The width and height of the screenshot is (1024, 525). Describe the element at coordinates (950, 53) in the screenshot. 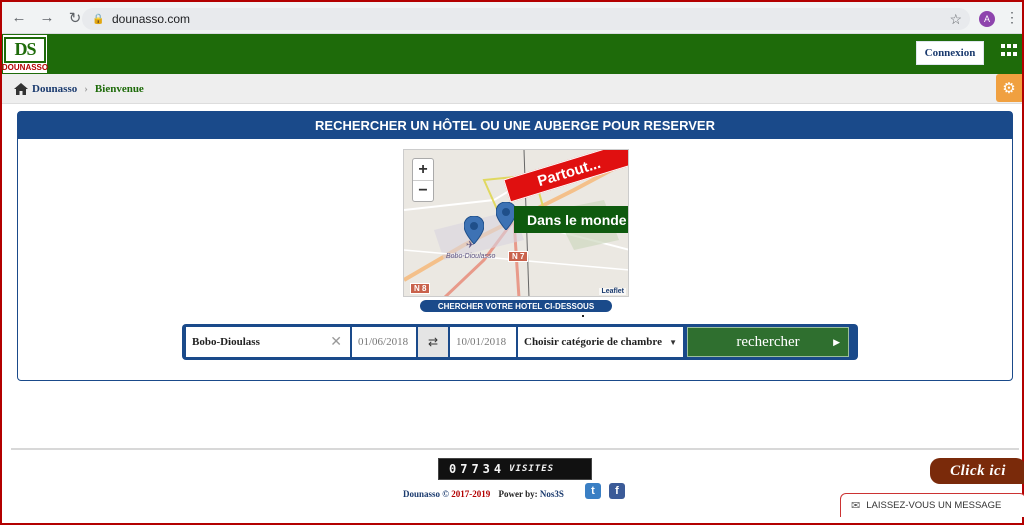

I see `login-button: Connexion` at that location.